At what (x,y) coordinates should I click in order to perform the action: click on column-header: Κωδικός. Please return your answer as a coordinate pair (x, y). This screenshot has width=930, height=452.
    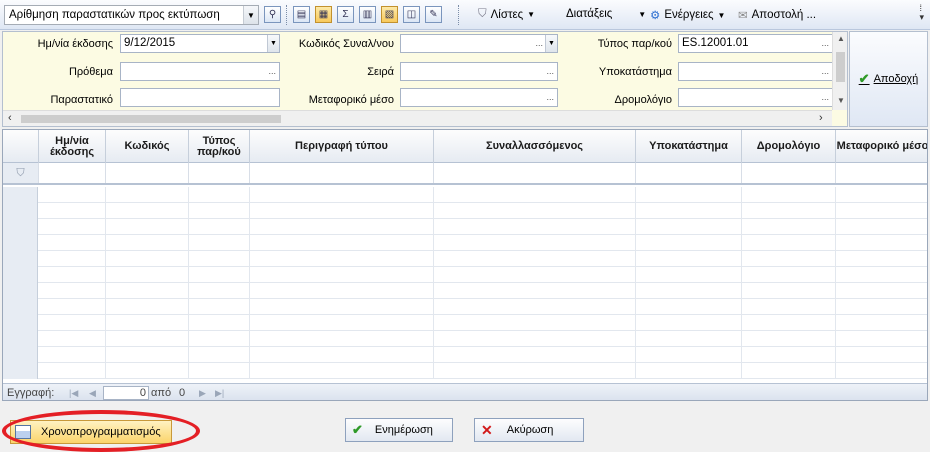
    Looking at the image, I should click on (147, 146).